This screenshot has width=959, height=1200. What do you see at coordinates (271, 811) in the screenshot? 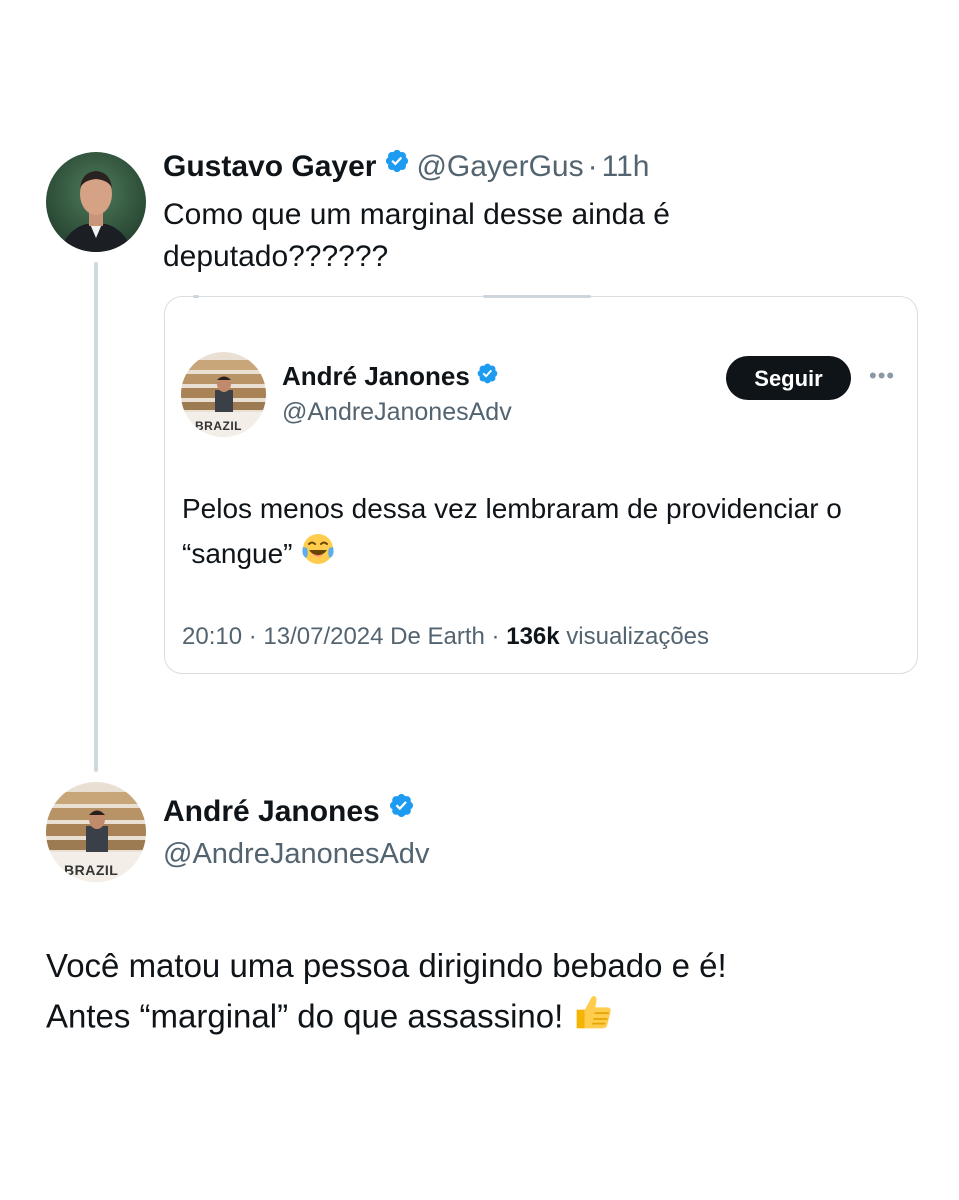
I see `reply-author-name: André Janones` at bounding box center [271, 811].